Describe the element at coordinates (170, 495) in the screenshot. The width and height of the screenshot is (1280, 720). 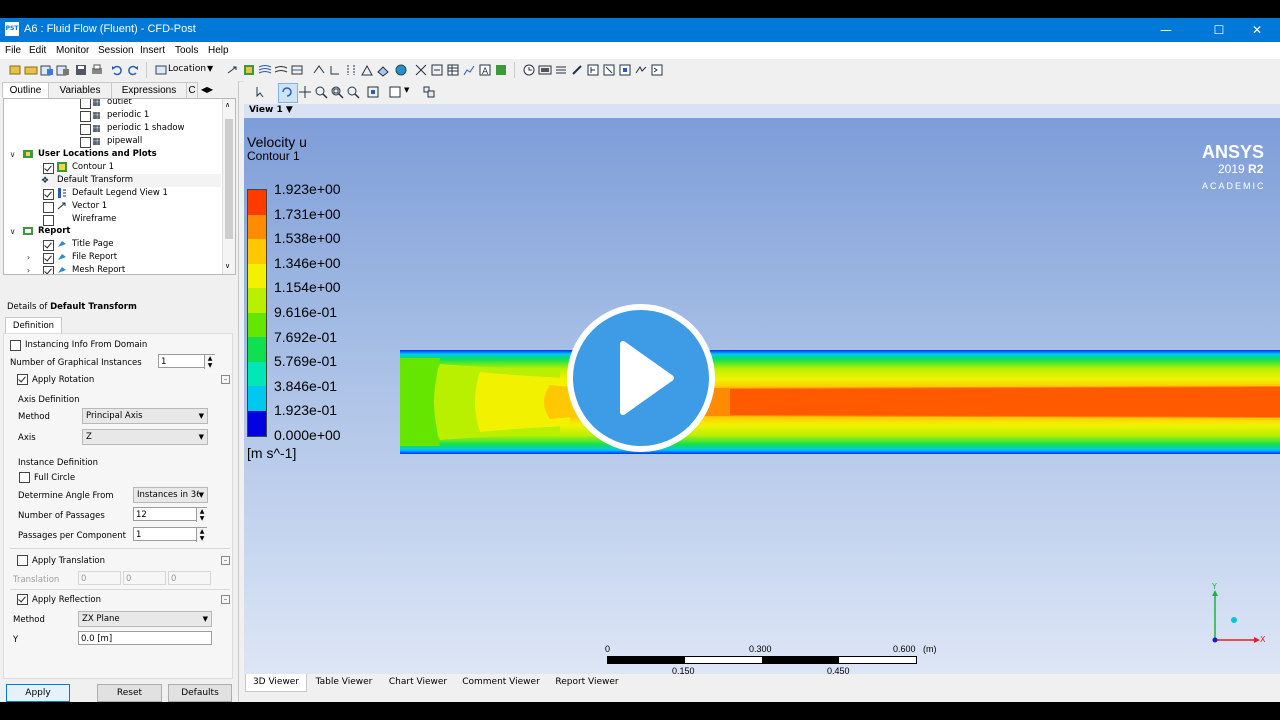
I see `determine-angle-dropdown: Instances in 36 ▼` at that location.